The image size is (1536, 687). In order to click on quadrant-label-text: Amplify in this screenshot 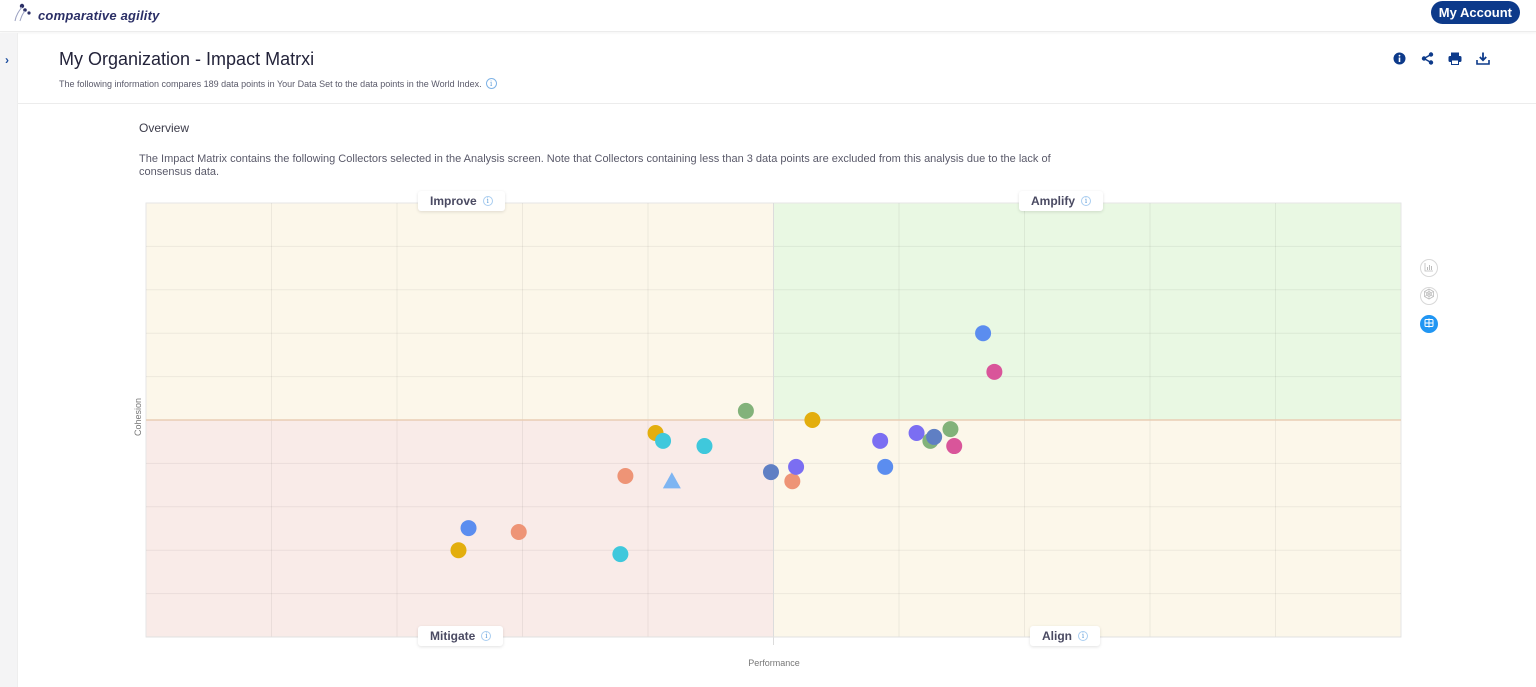, I will do `click(1053, 201)`.